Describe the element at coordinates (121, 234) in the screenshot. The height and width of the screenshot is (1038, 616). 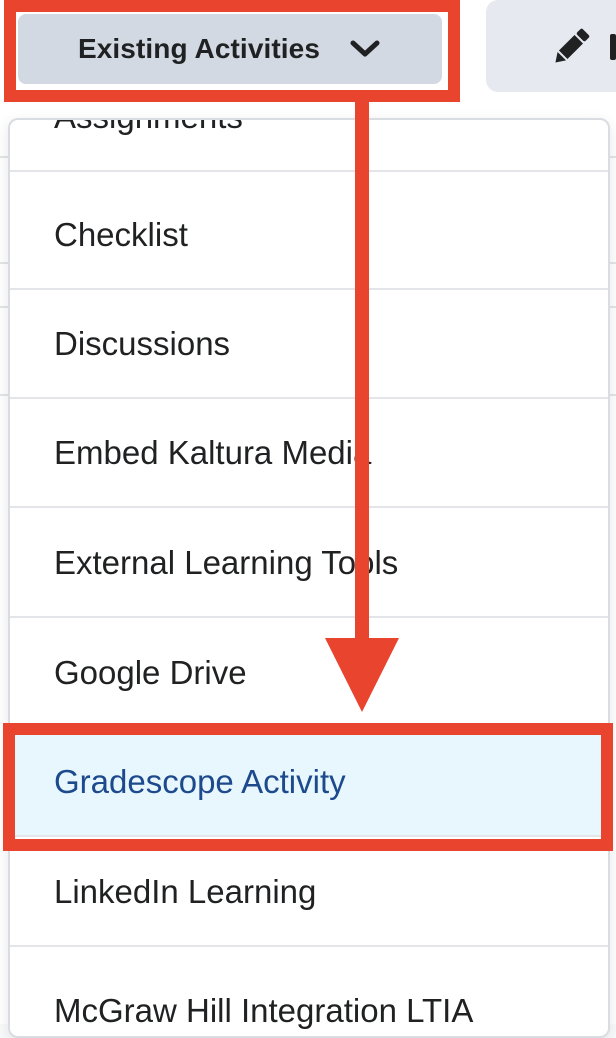
I see `menu-item-label: Checklist` at that location.